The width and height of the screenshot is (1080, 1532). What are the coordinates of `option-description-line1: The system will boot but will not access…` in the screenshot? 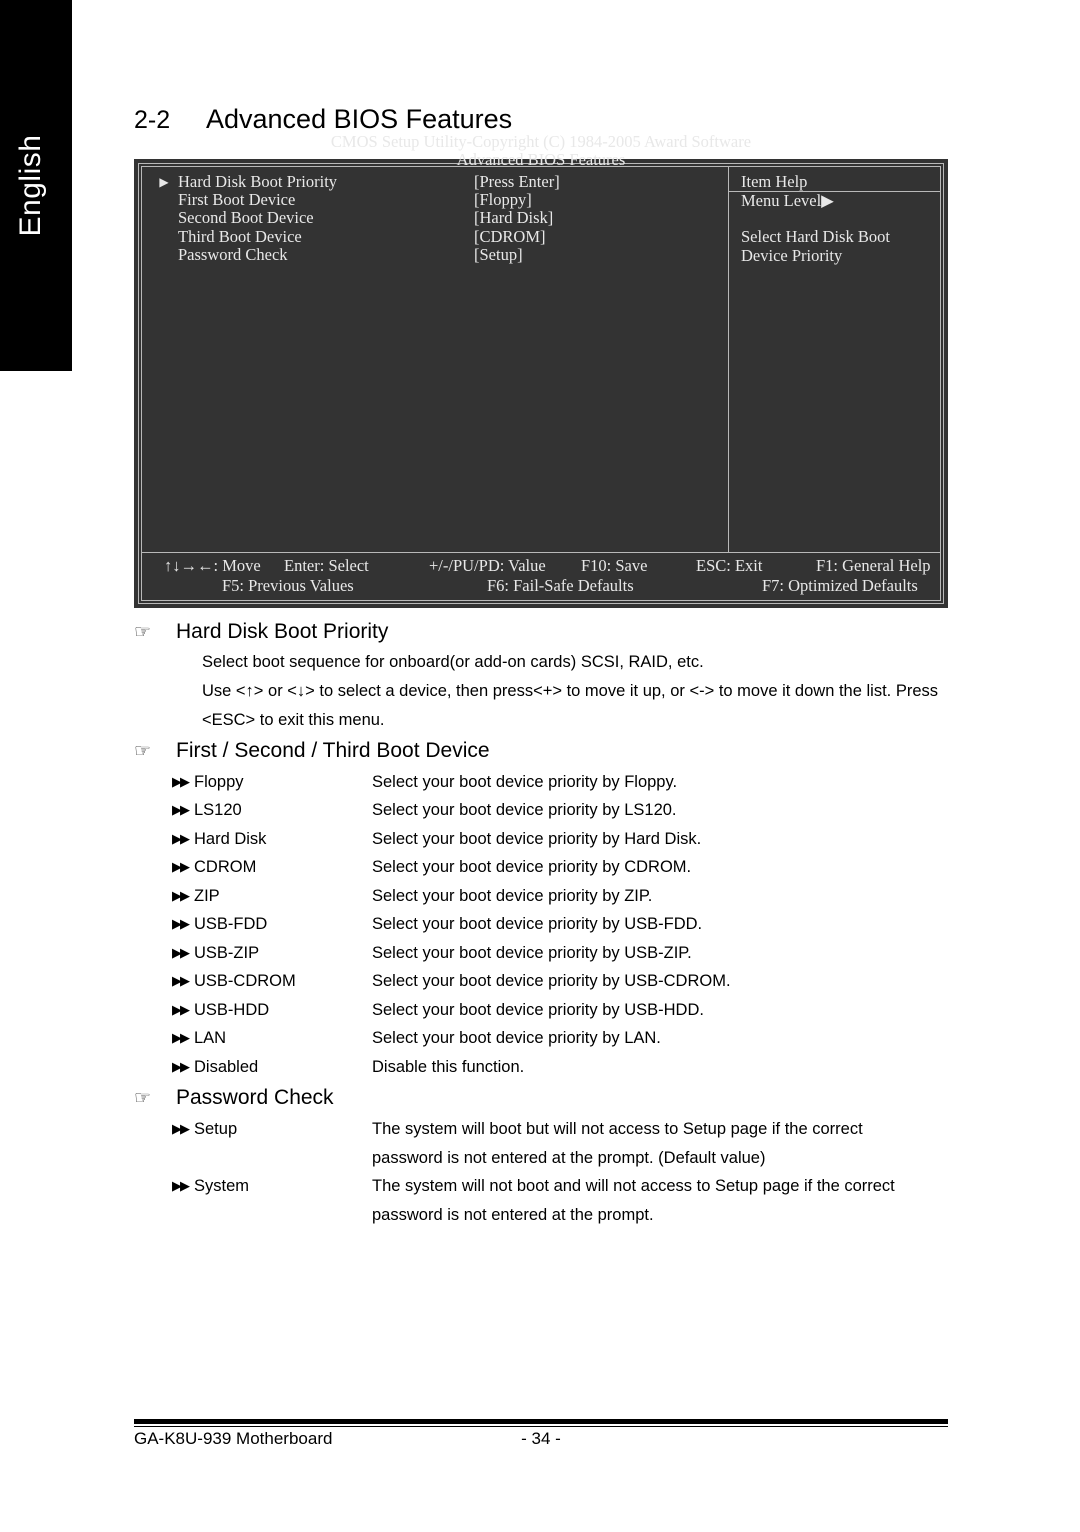 It's located at (617, 1129).